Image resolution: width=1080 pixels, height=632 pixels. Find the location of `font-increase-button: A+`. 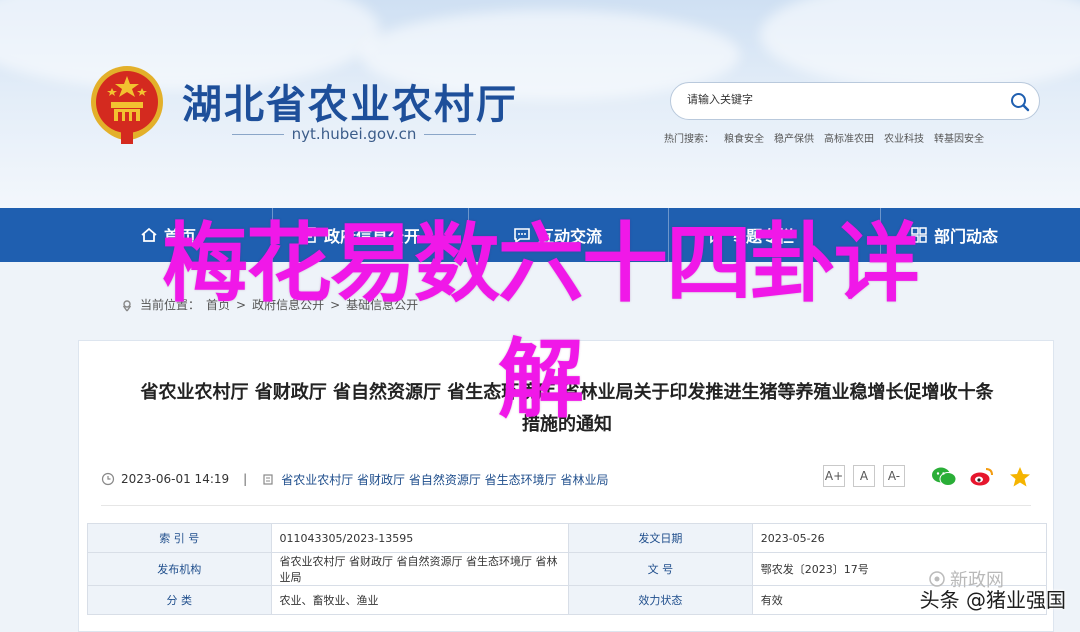

font-increase-button: A+ is located at coordinates (834, 476).